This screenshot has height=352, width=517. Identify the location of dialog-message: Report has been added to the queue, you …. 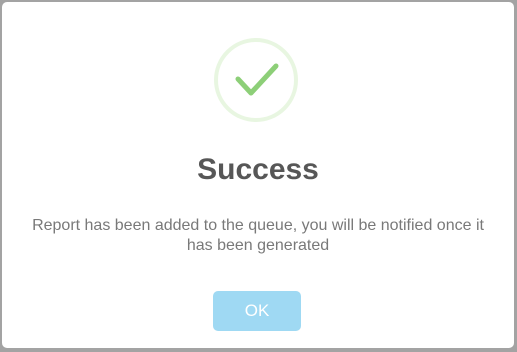
(258, 235).